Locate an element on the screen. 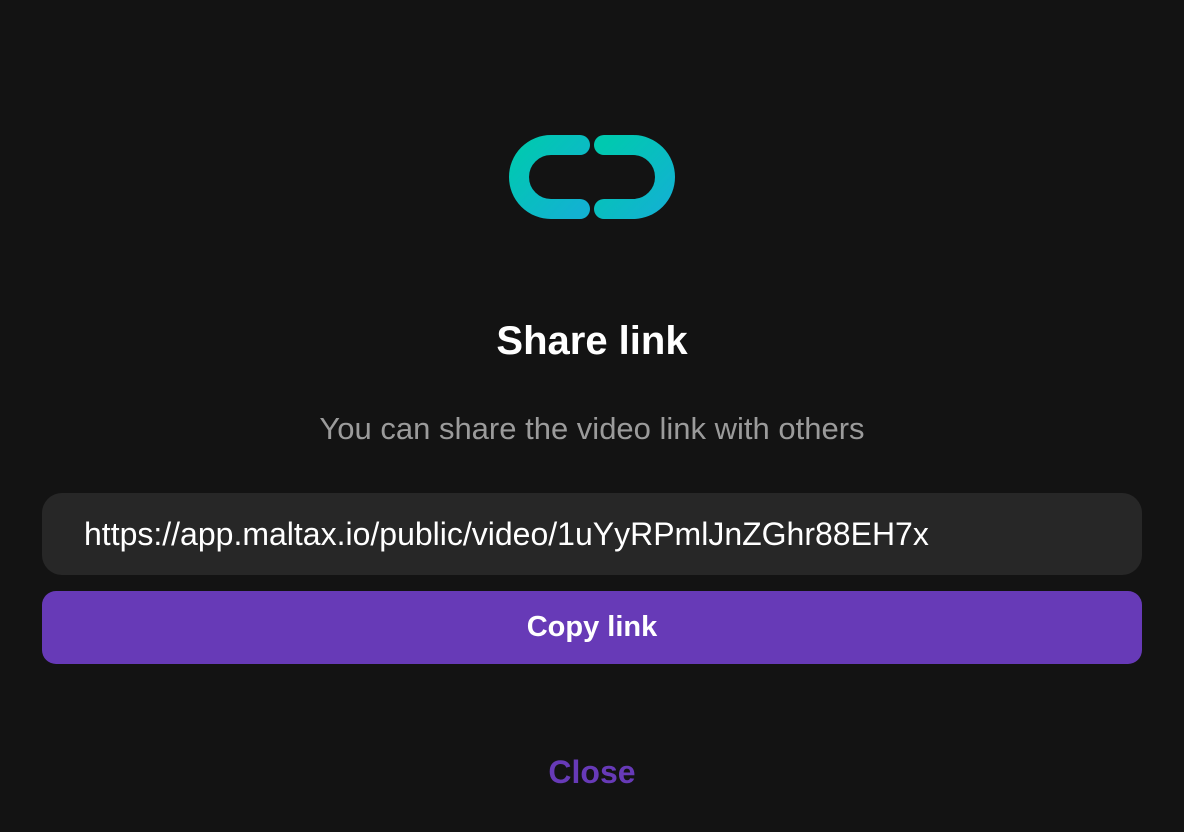 The height and width of the screenshot is (832, 1184). dialog-title: Share link is located at coordinates (592, 341).